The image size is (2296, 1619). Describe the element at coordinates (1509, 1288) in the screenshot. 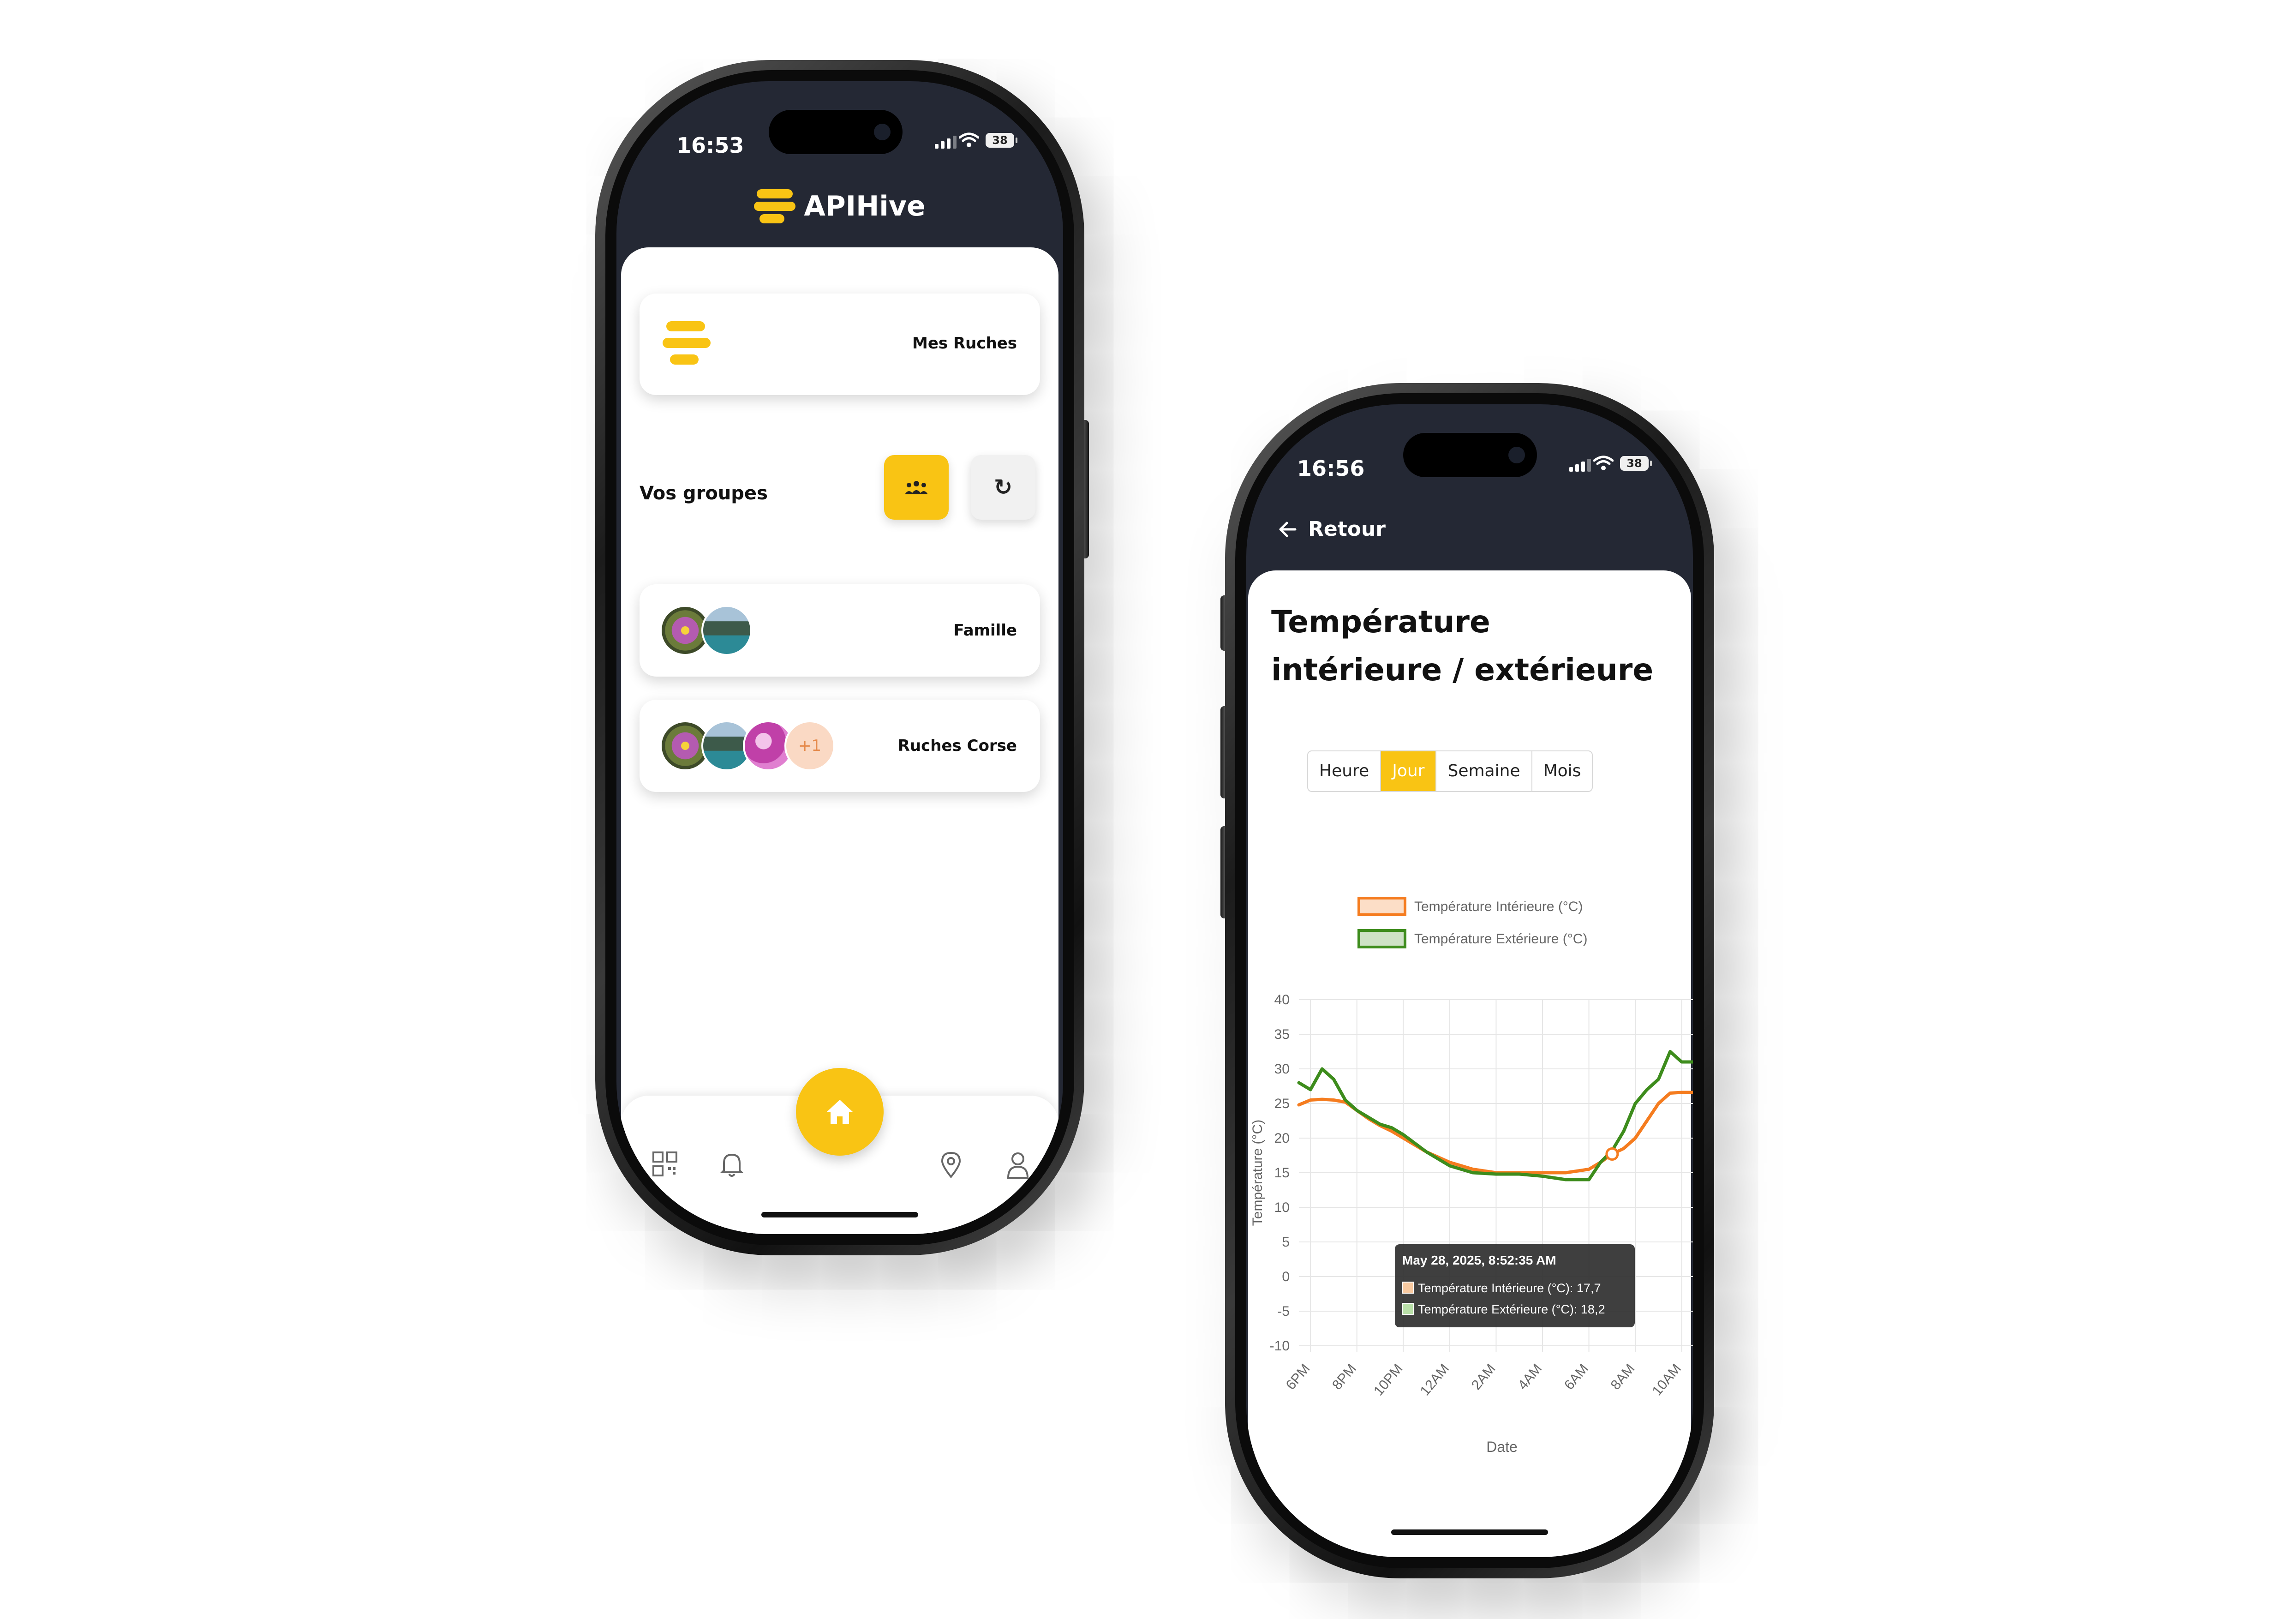

I see `tooltip-interior: Température Intérieure (°C): 17,7` at that location.